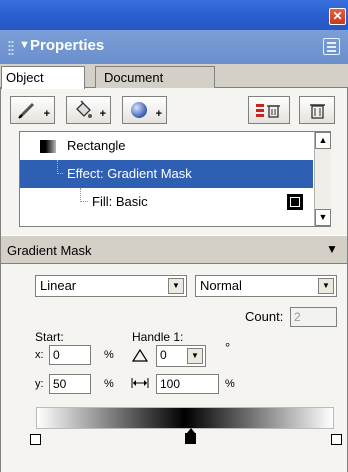 Image resolution: width=348 pixels, height=472 pixels. Describe the element at coordinates (313, 317) in the screenshot. I see `count-field: 2` at that location.